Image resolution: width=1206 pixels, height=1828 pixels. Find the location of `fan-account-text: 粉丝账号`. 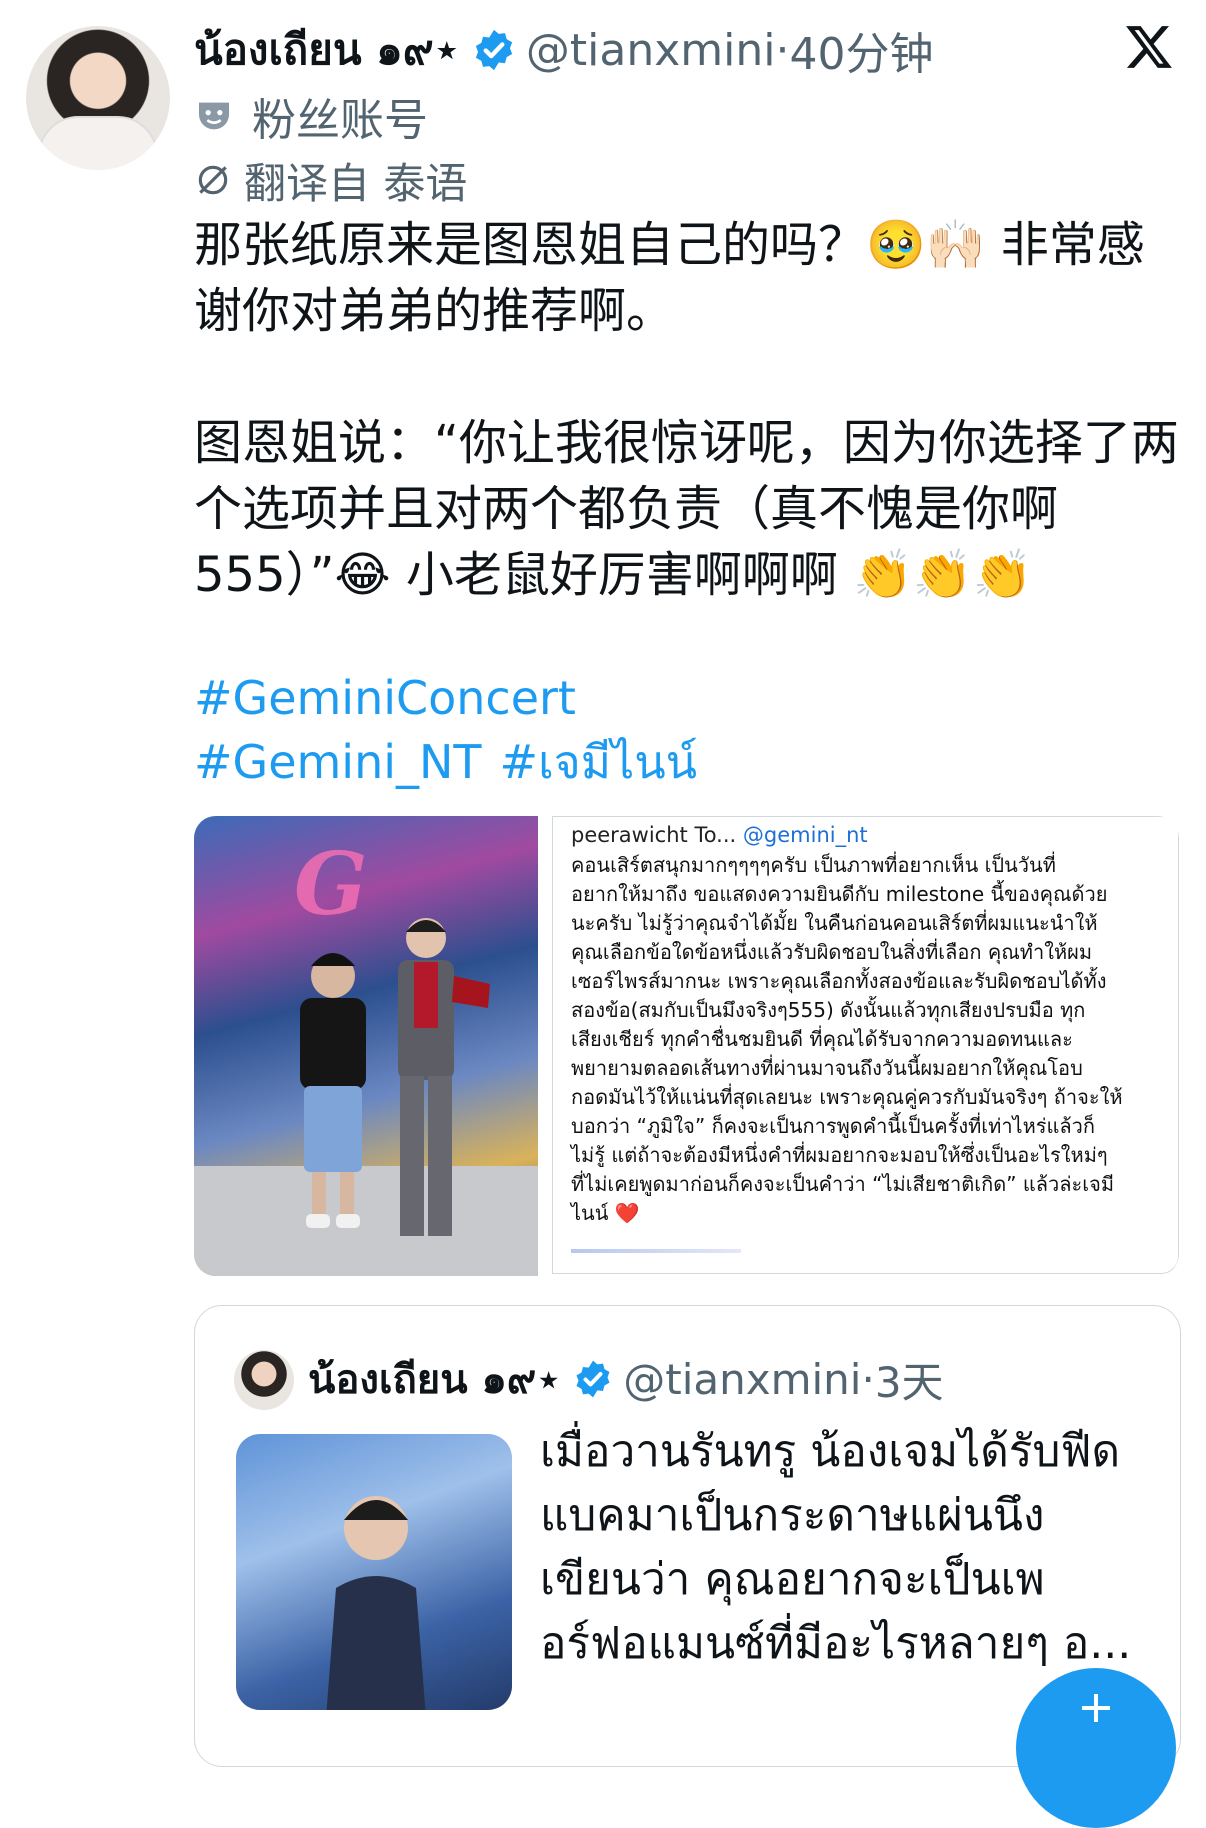

fan-account-text: 粉丝账号 is located at coordinates (340, 120).